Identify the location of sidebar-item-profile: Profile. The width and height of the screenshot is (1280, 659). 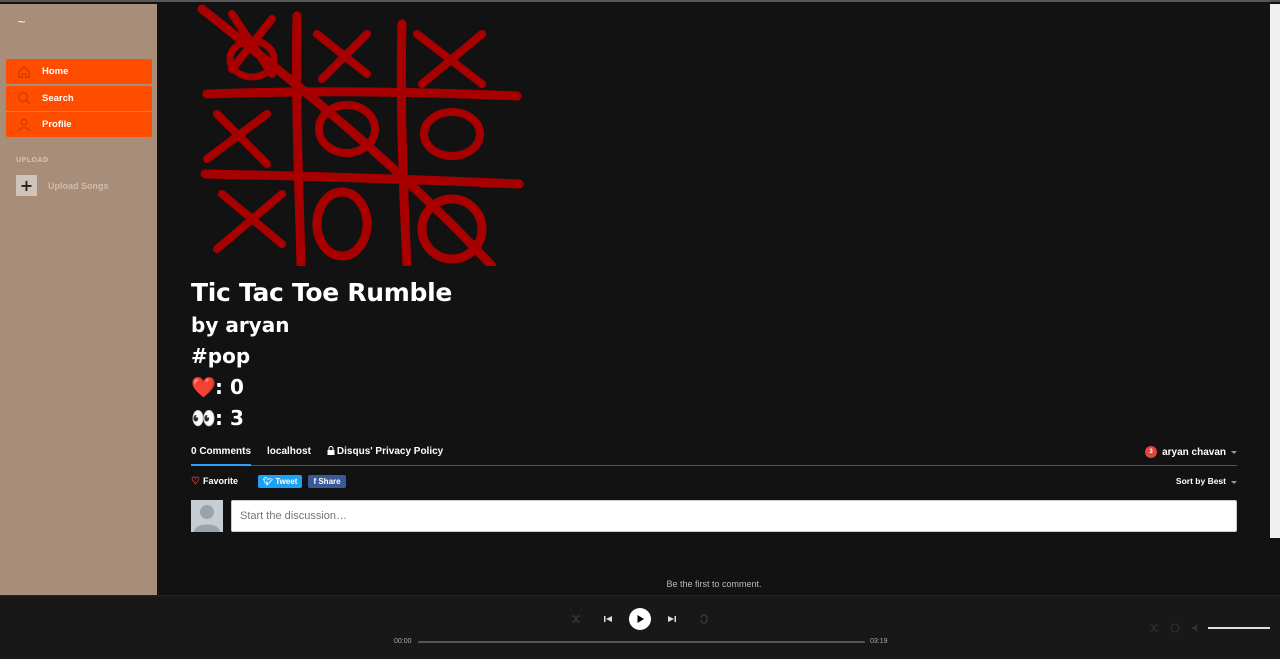
(79, 124).